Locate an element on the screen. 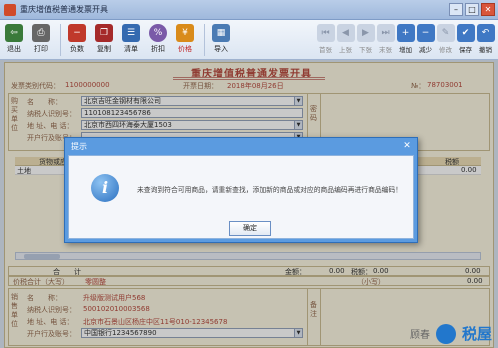 This screenshot has height=348, width=498. watermark: 顾春 税屋 is located at coordinates (451, 333).